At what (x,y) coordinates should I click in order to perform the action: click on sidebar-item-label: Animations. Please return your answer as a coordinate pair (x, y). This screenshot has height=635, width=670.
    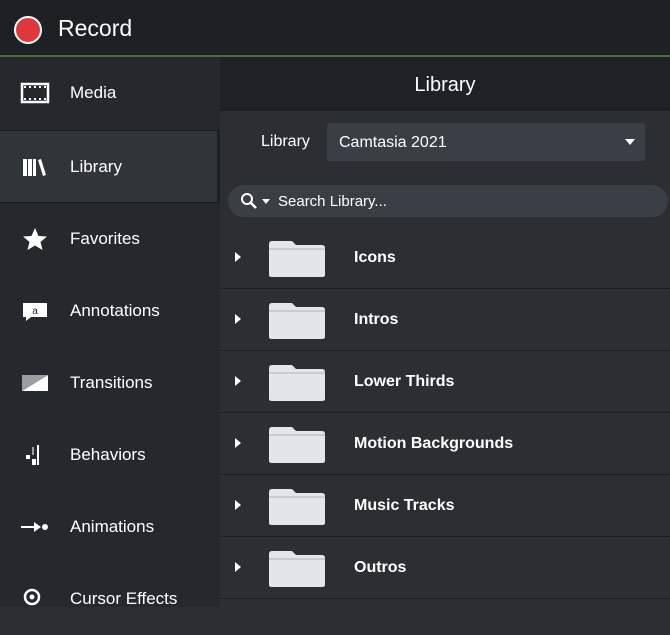
    Looking at the image, I should click on (112, 526).